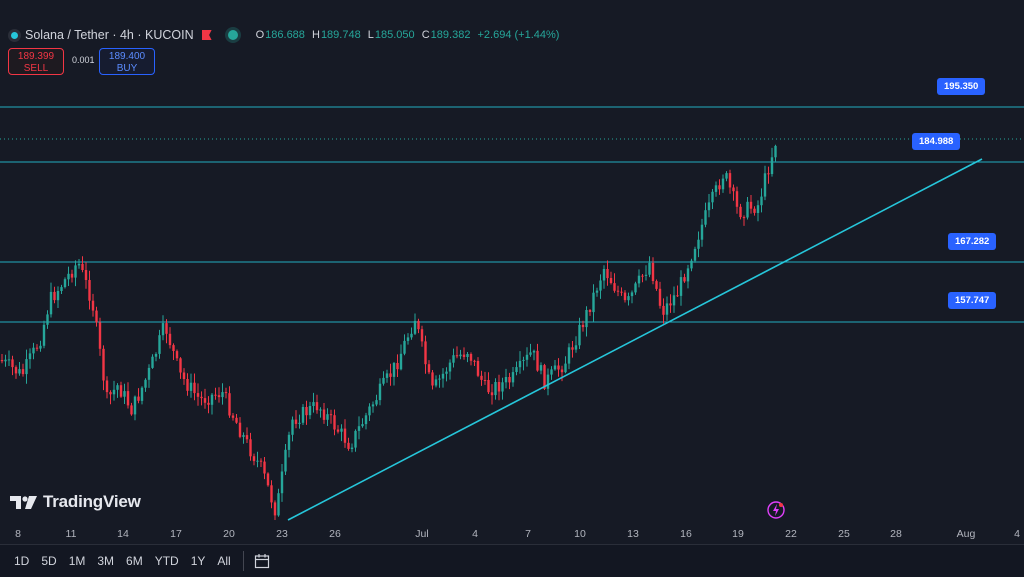 This screenshot has height=577, width=1024. Describe the element at coordinates (48, 561) in the screenshot. I see `range-5d-button: 5D` at that location.